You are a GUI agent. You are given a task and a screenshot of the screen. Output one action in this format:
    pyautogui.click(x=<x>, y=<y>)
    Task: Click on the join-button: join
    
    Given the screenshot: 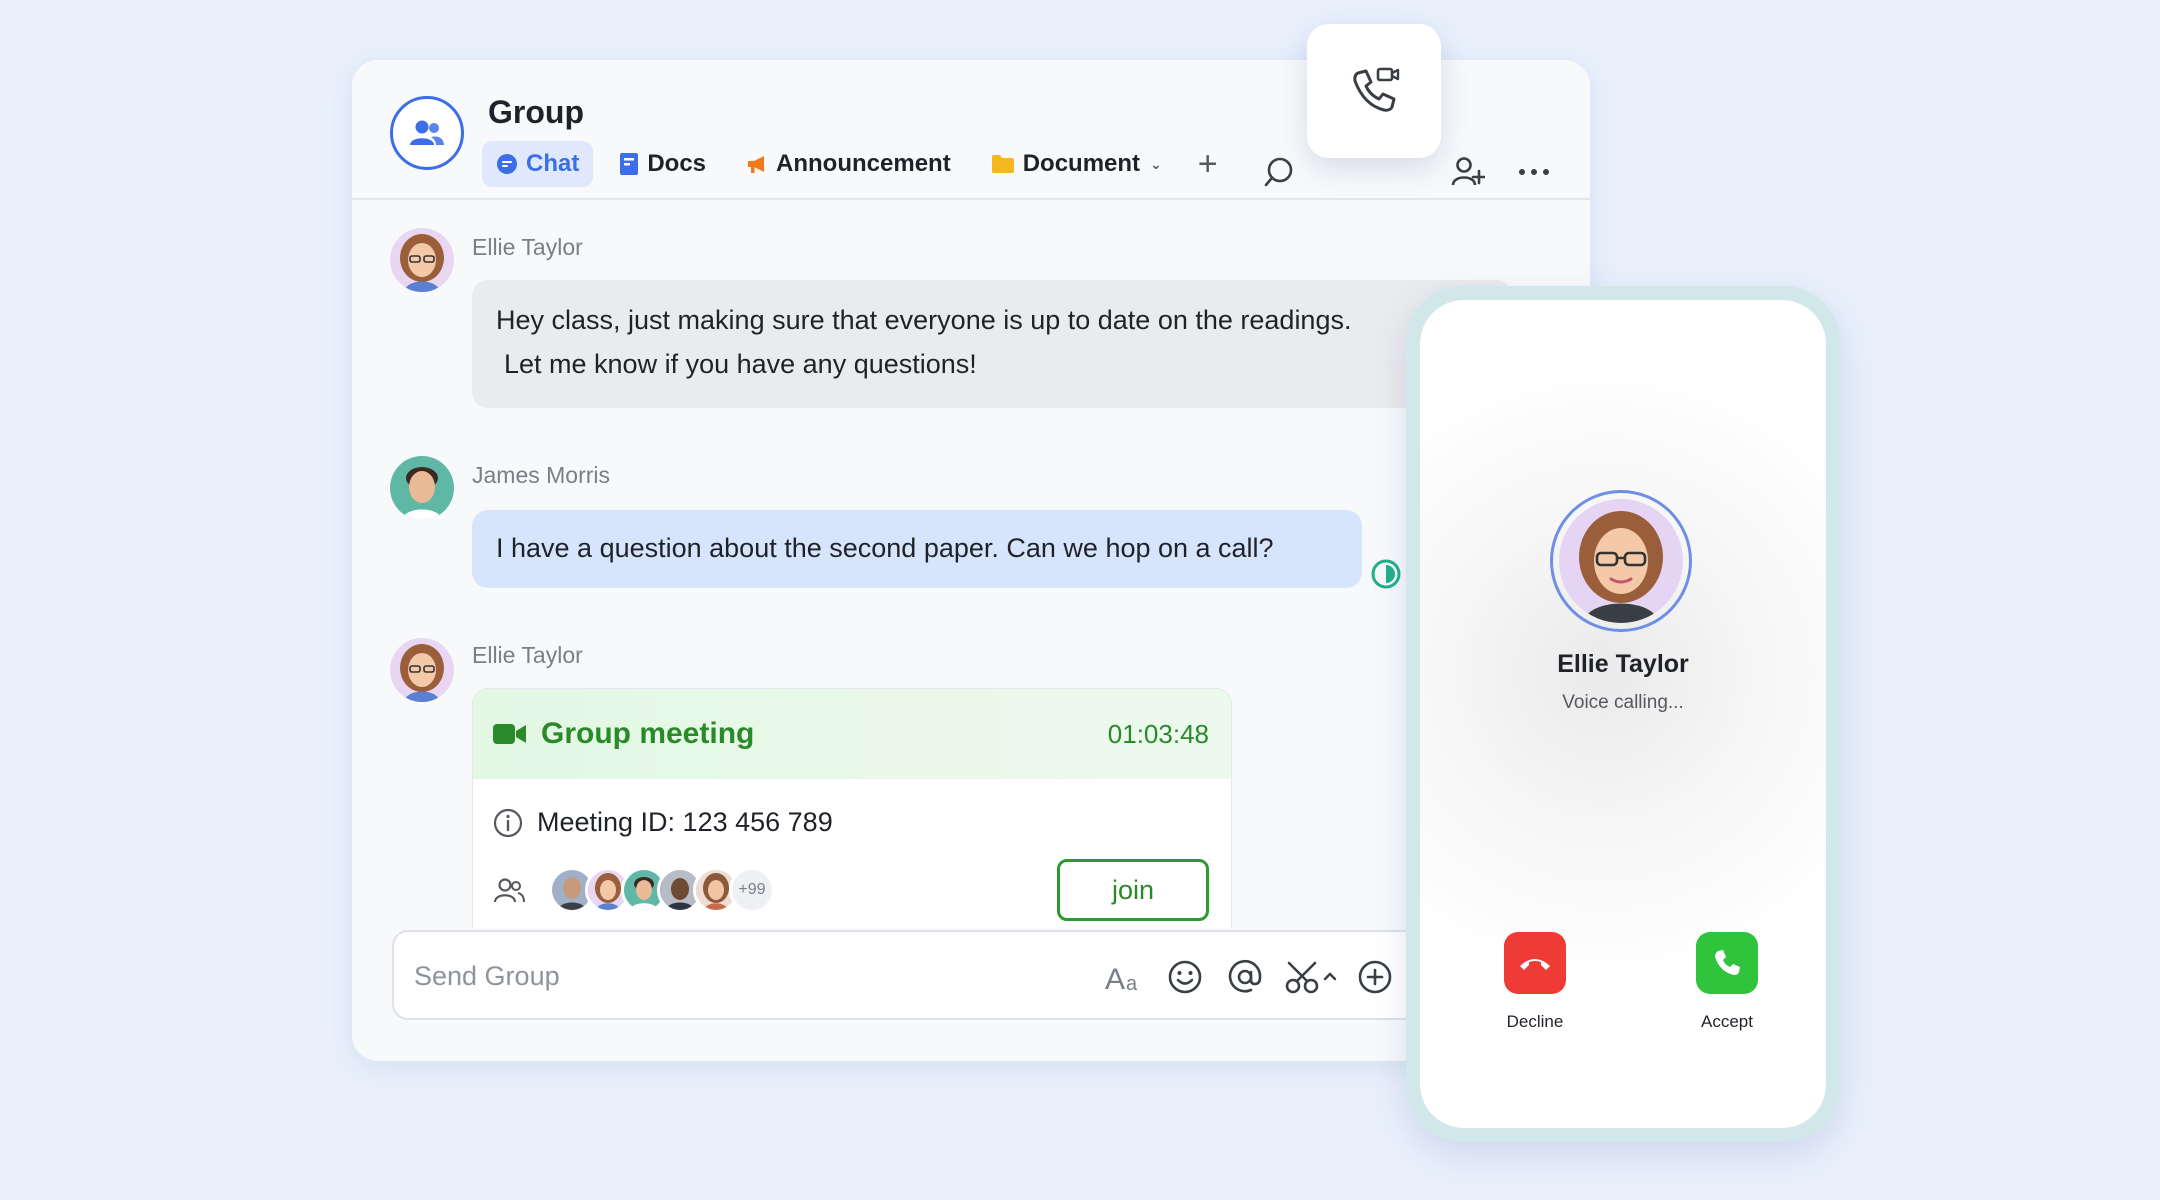 What is the action you would take?
    pyautogui.click(x=1133, y=890)
    